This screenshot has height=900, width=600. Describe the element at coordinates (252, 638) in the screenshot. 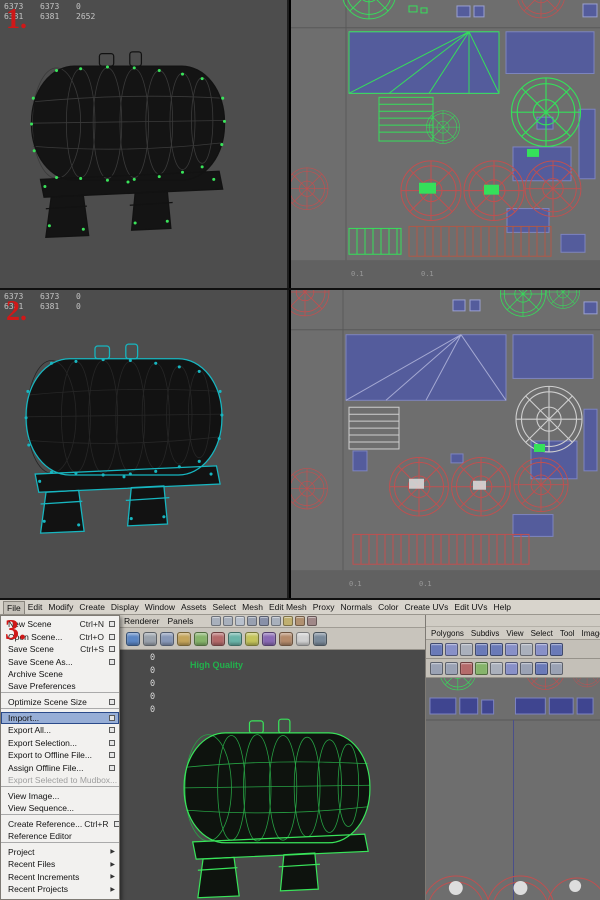

I see `poly-pyramid-icon` at that location.